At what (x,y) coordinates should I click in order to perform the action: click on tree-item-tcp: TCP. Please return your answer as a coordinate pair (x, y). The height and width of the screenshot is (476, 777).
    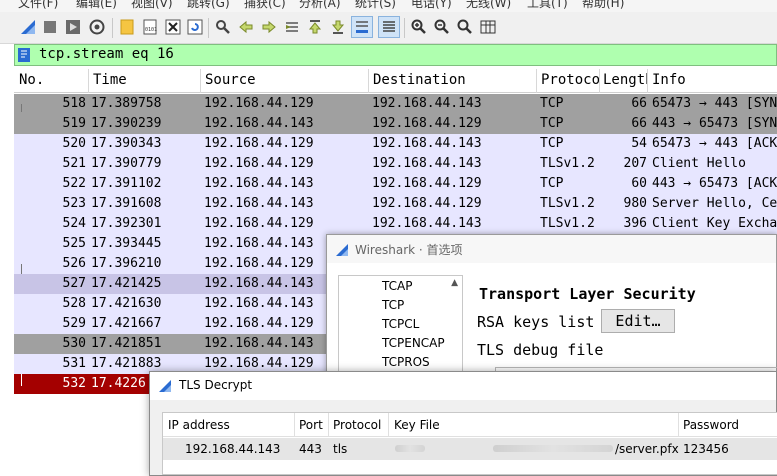
    Looking at the image, I should click on (393, 305).